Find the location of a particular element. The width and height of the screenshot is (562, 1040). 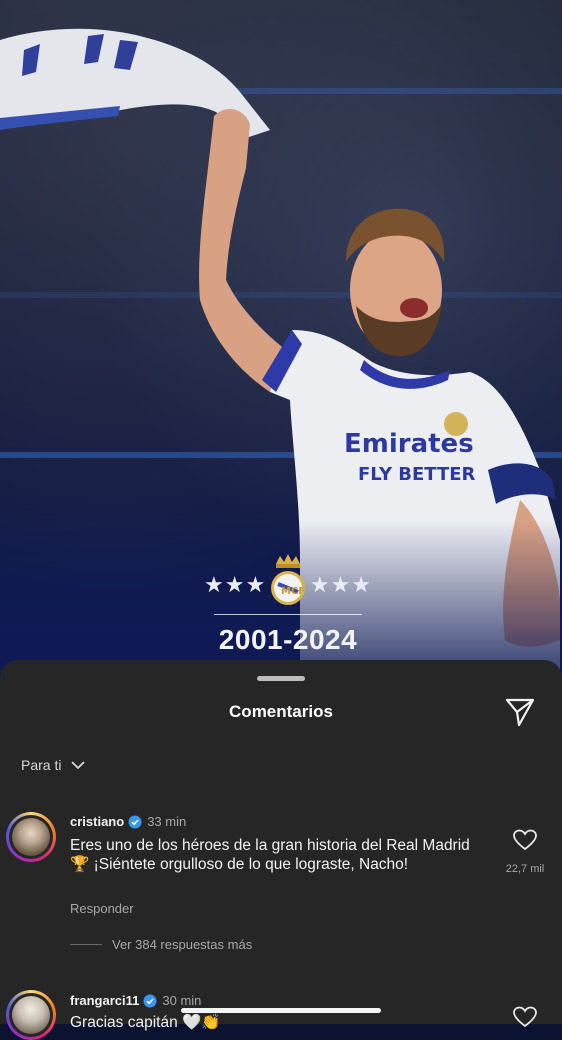

real-madrid-crest-icon: MCF is located at coordinates (288, 579).